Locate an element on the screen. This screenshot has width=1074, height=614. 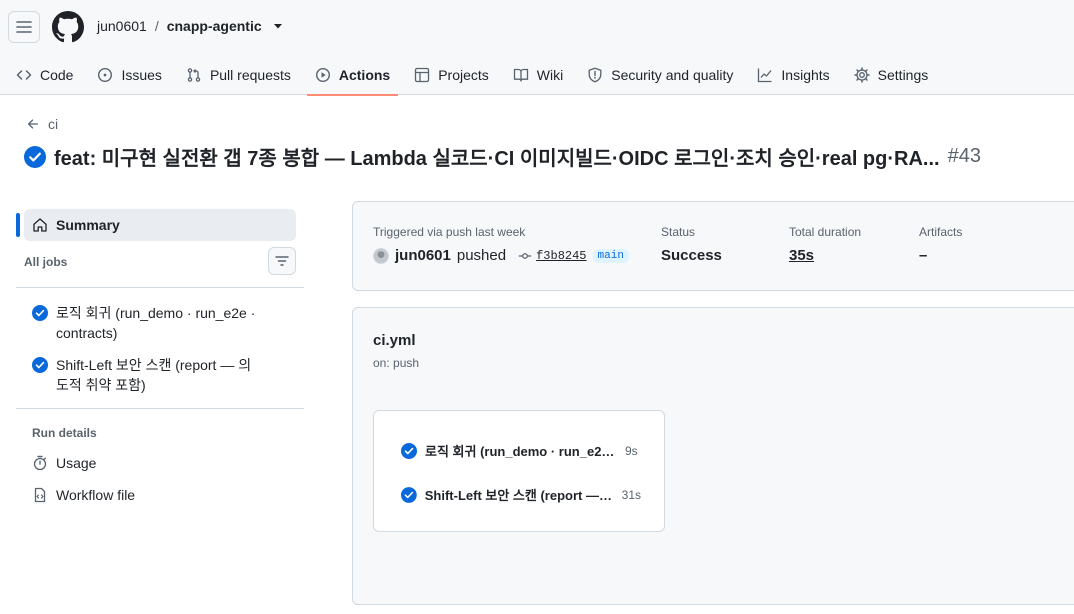
trigger-value: jun0601 pushed f3b8245 main is located at coordinates (501, 255).